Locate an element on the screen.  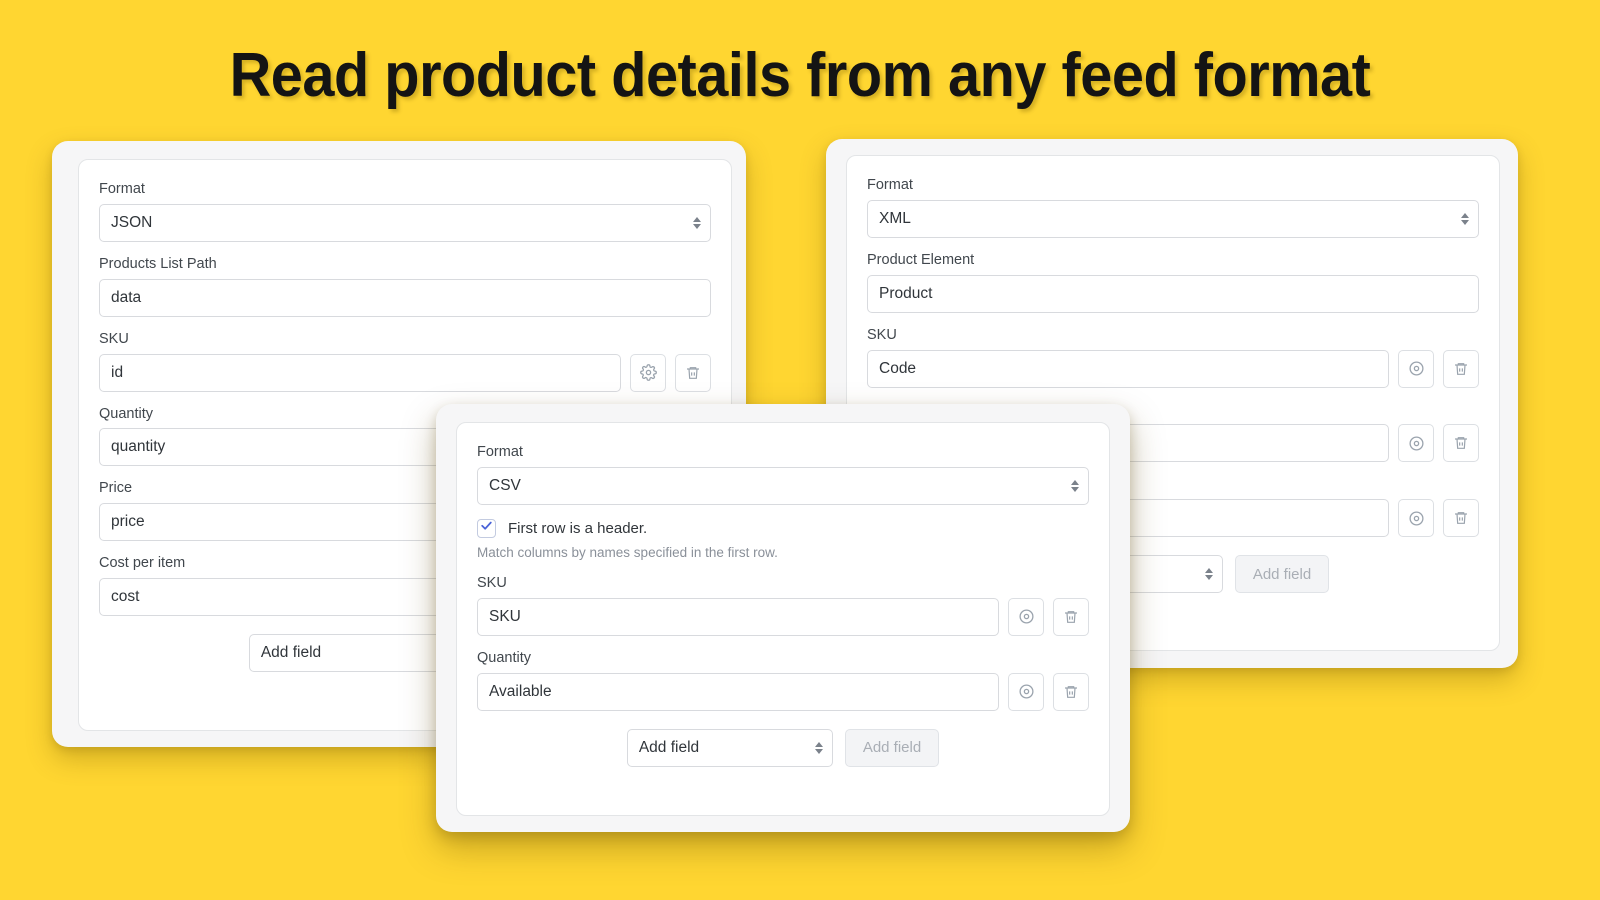
product-element-input: Product is located at coordinates (1173, 293).